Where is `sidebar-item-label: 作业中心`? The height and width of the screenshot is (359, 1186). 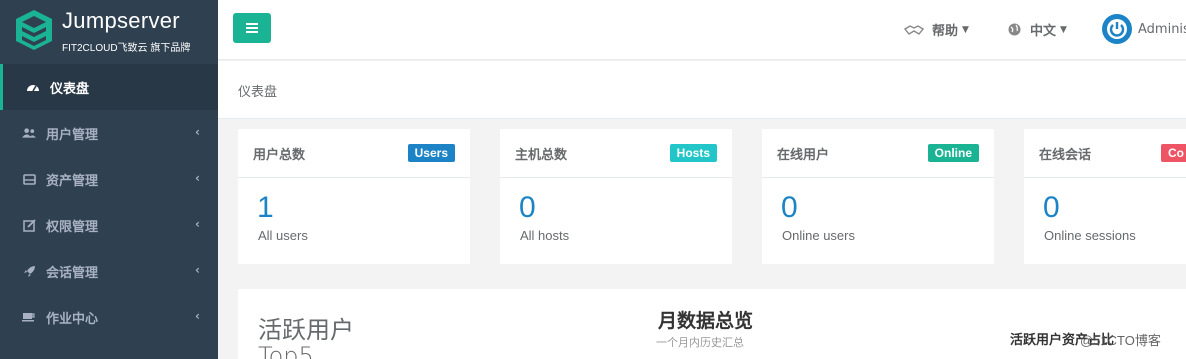
sidebar-item-label: 作业中心 is located at coordinates (72, 319).